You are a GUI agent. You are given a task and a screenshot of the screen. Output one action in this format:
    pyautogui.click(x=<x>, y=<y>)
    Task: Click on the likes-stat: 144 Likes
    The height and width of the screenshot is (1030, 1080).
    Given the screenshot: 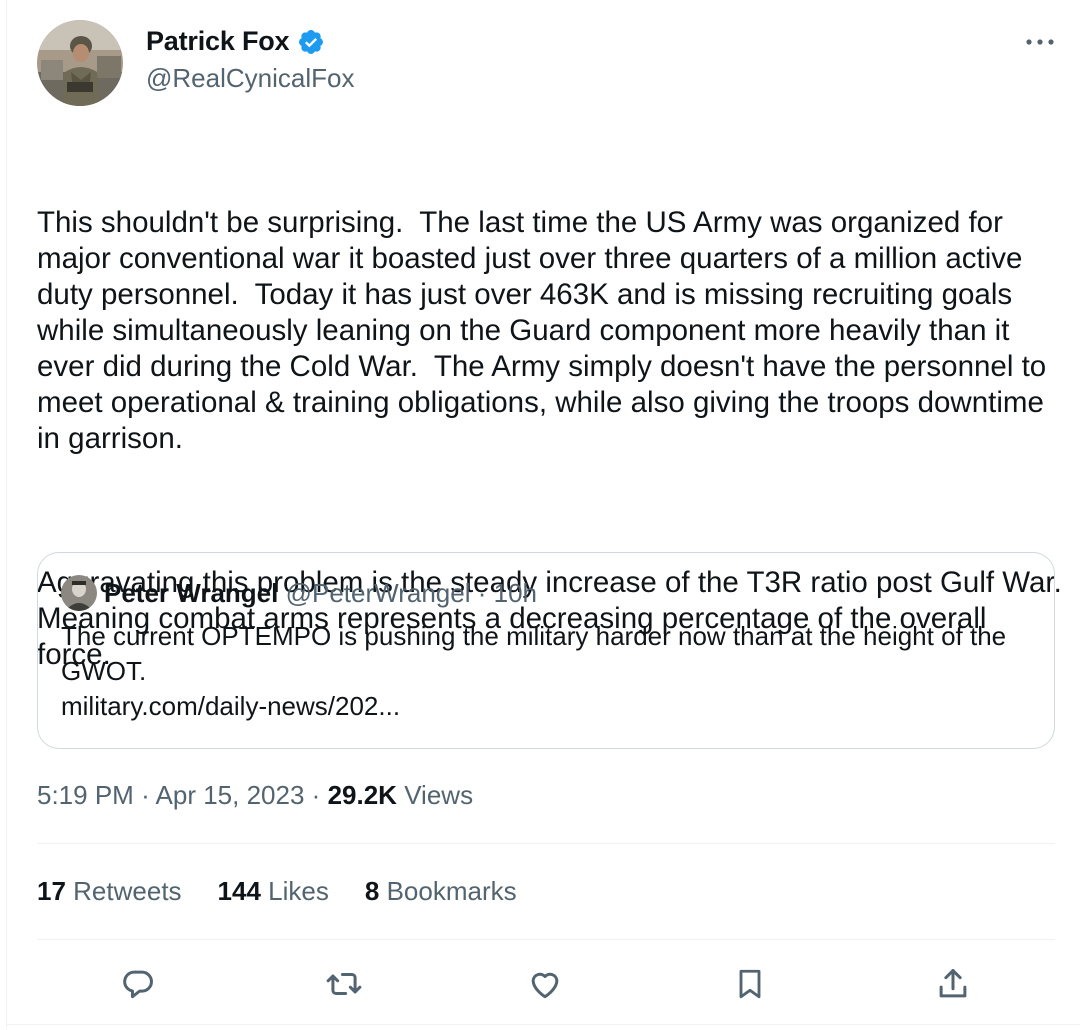 What is the action you would take?
    pyautogui.click(x=273, y=891)
    